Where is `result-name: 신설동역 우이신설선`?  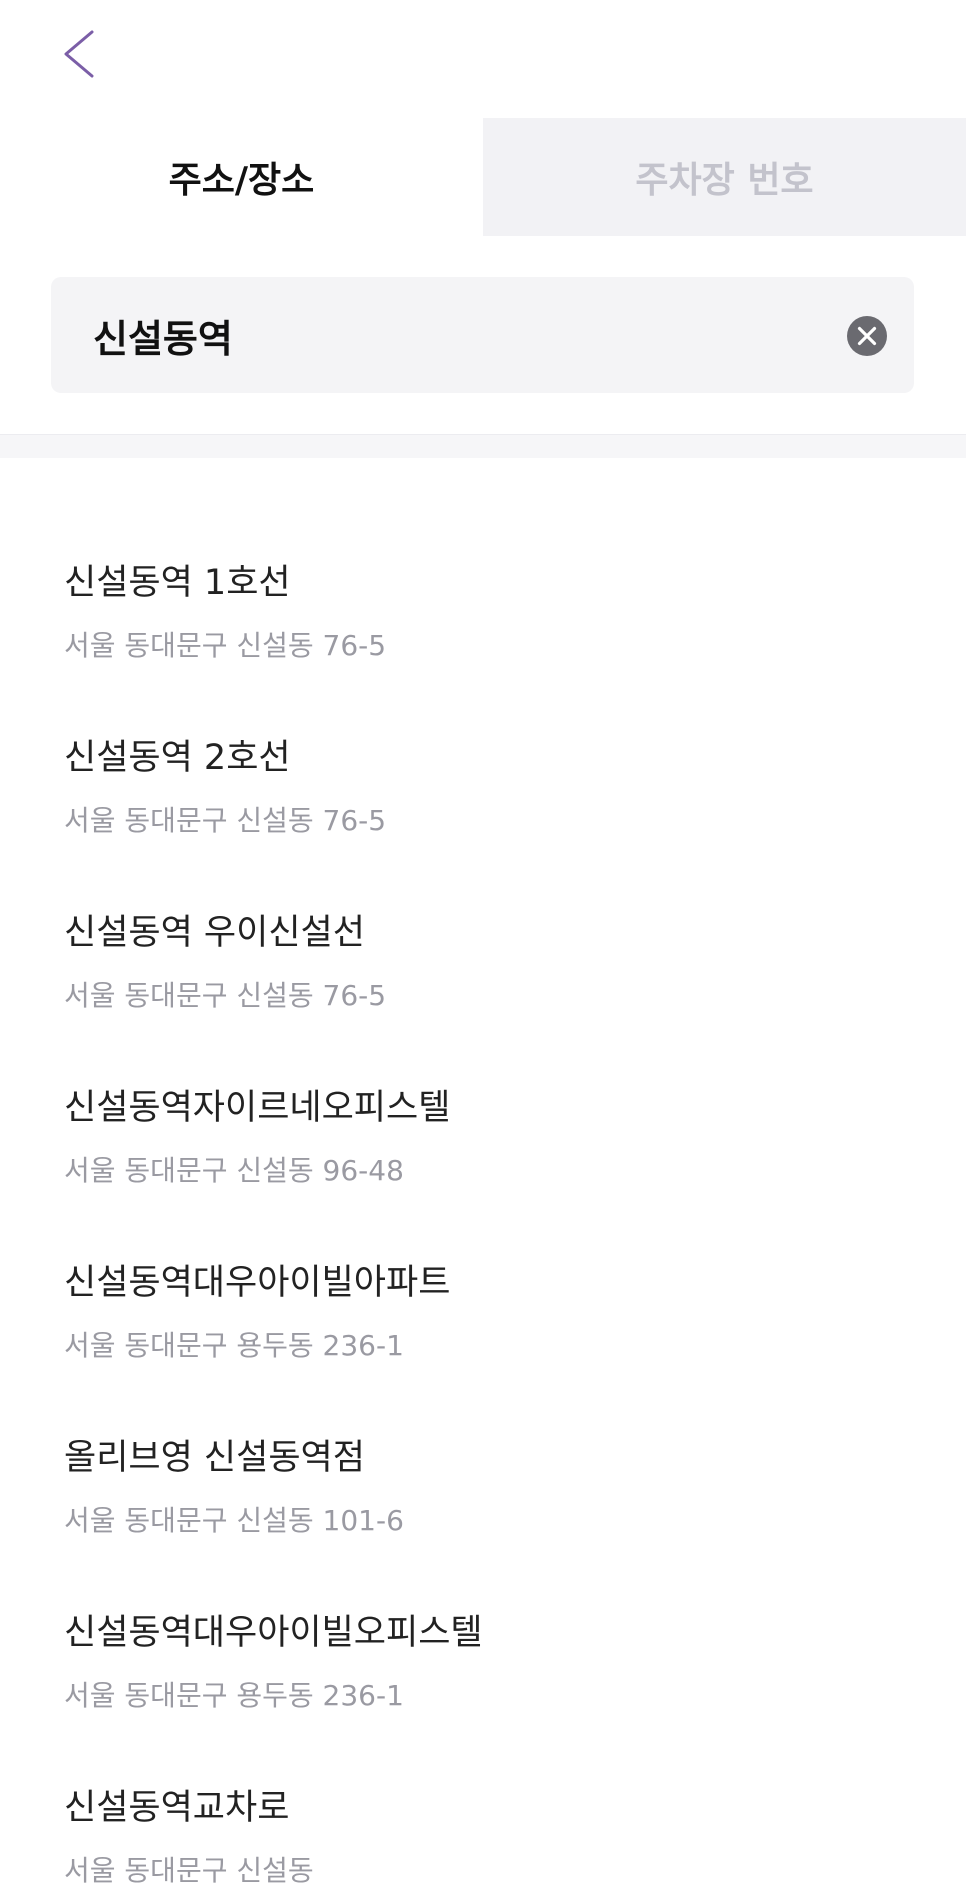 result-name: 신설동역 우이신설선 is located at coordinates (214, 933).